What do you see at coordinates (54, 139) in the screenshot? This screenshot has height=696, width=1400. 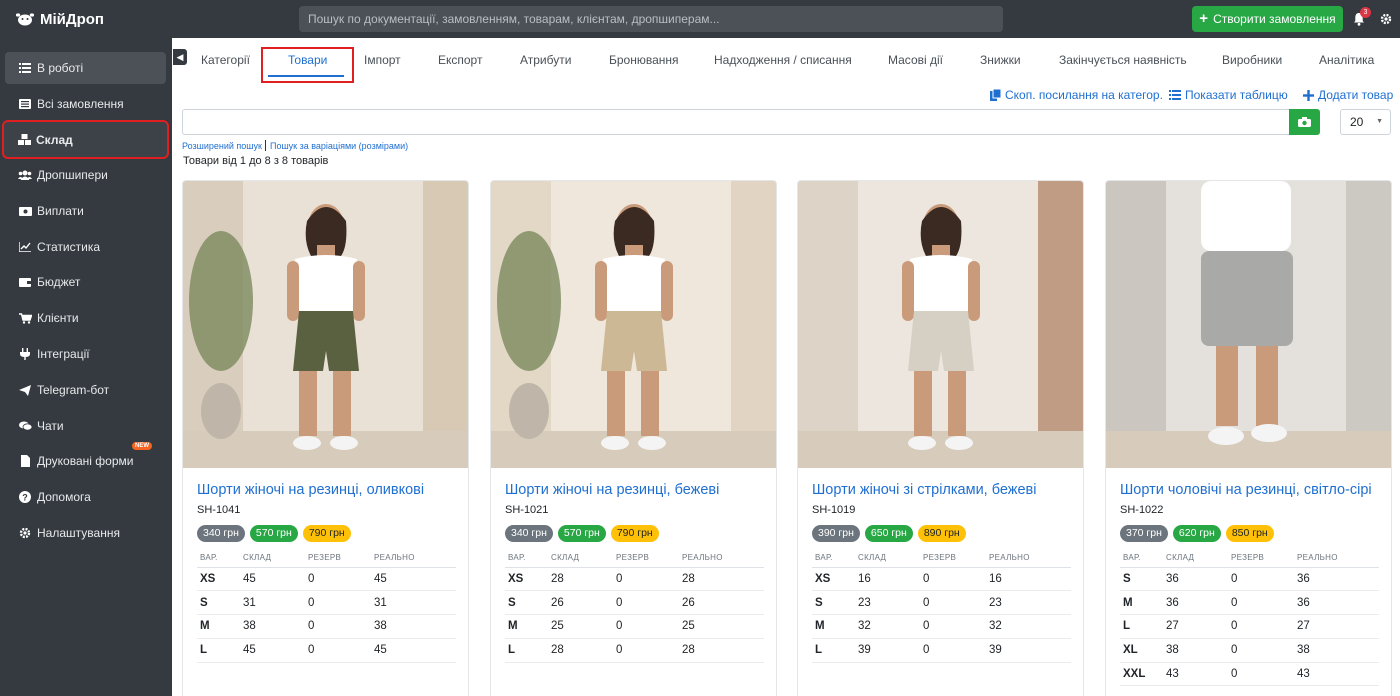 I see `sidebar-item-label: Склад` at bounding box center [54, 139].